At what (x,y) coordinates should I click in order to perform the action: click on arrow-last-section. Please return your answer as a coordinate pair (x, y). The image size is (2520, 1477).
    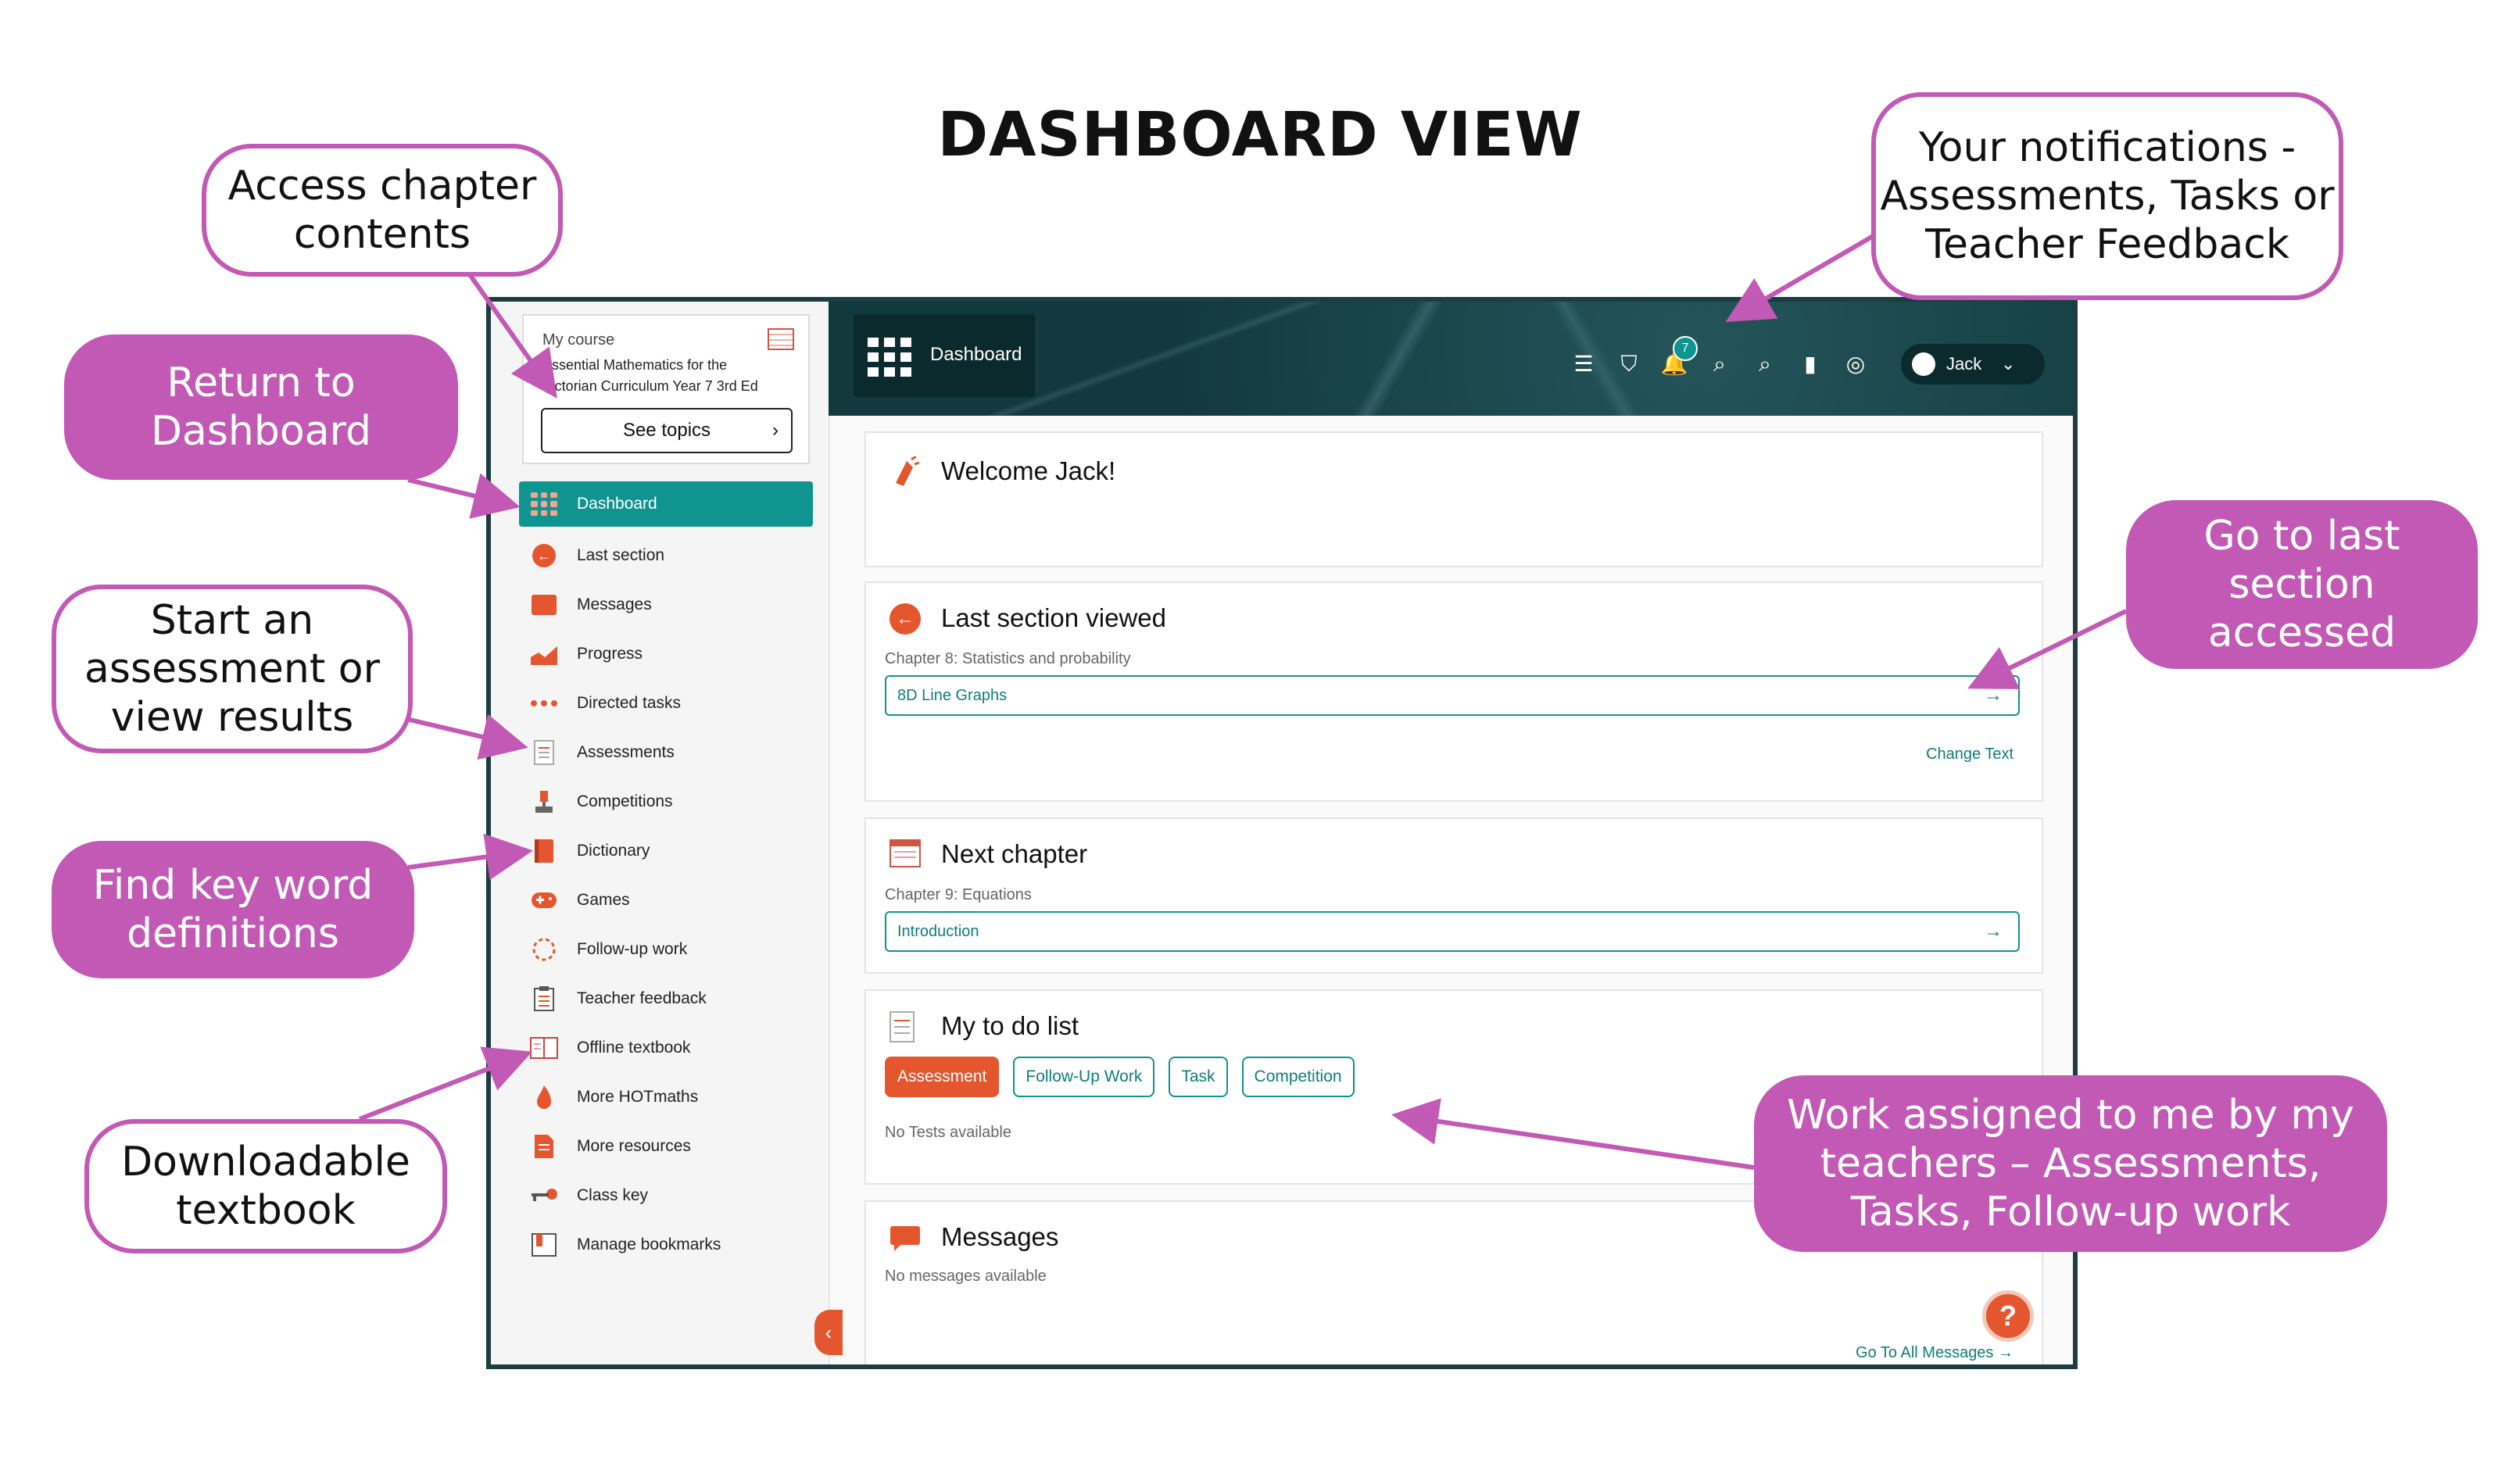
    Looking at the image, I should click on (2048, 649).